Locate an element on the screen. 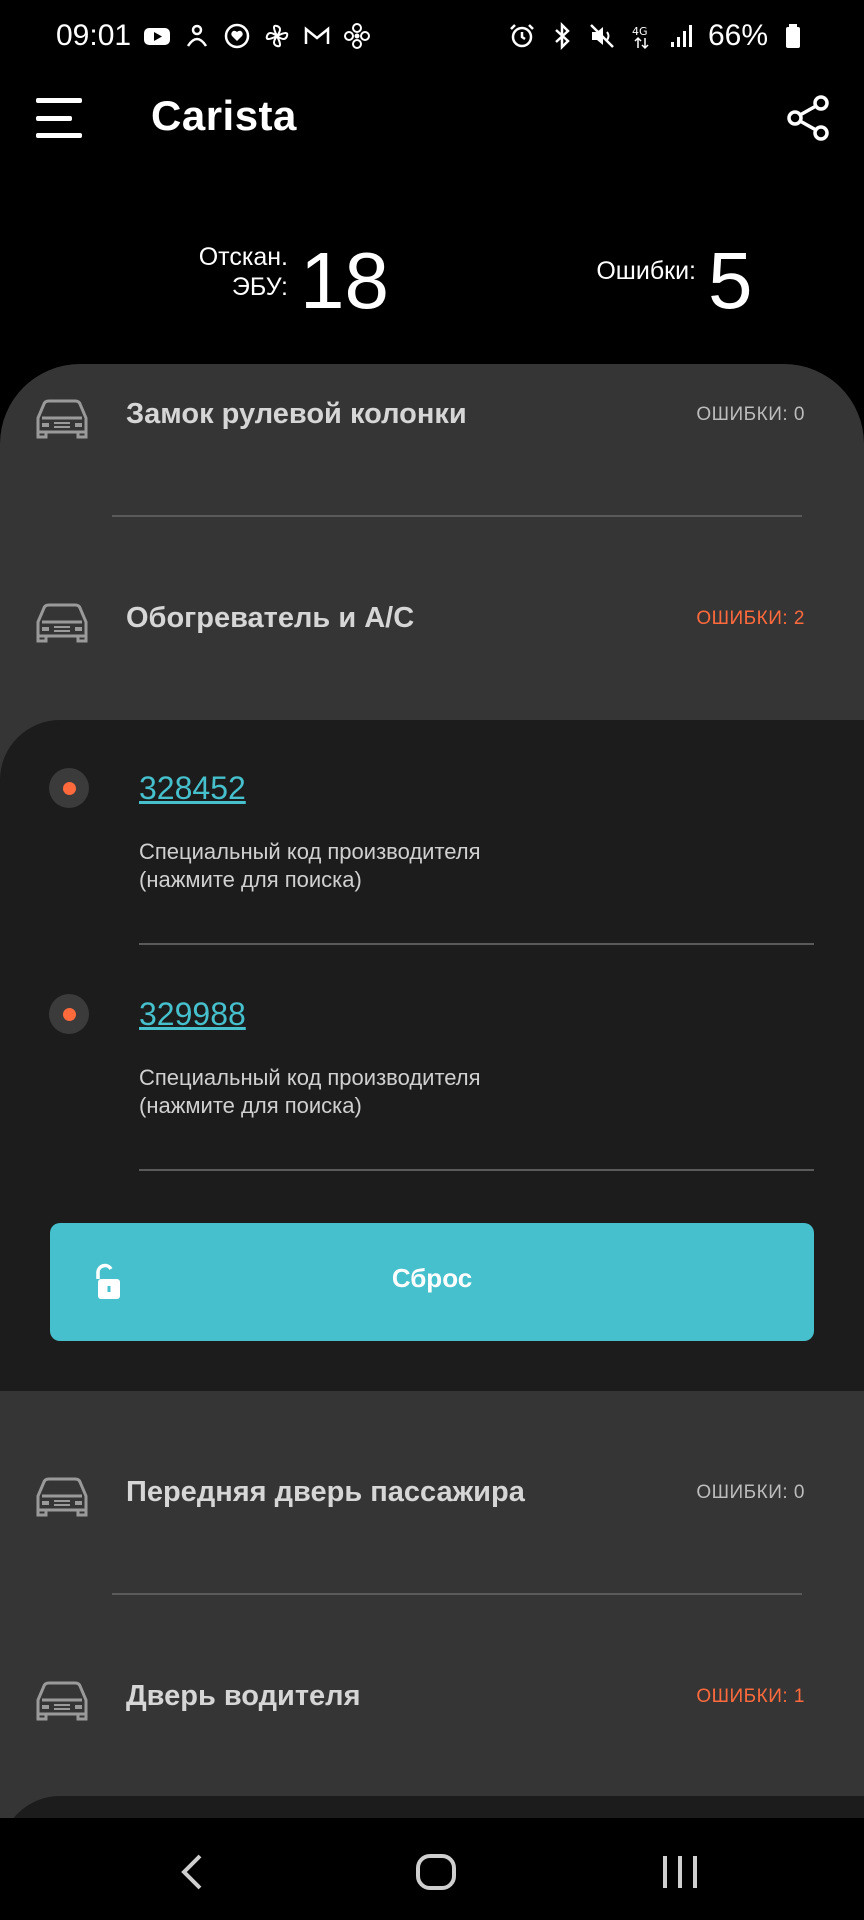 Image resolution: width=864 pixels, height=1920 pixels. ecu-errors: ОШИБКИ: 1 is located at coordinates (750, 1696).